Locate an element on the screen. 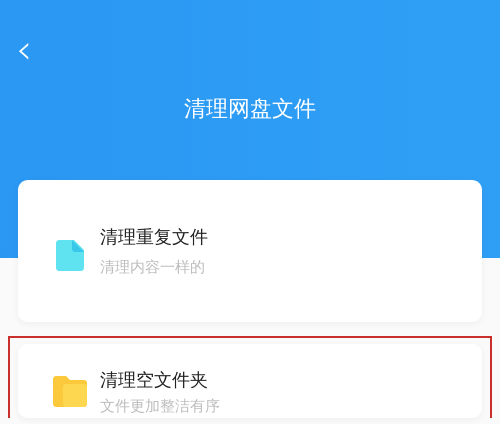 This screenshot has height=424, width=500. option-subtitle: 文件更加整洁有序 is located at coordinates (160, 406).